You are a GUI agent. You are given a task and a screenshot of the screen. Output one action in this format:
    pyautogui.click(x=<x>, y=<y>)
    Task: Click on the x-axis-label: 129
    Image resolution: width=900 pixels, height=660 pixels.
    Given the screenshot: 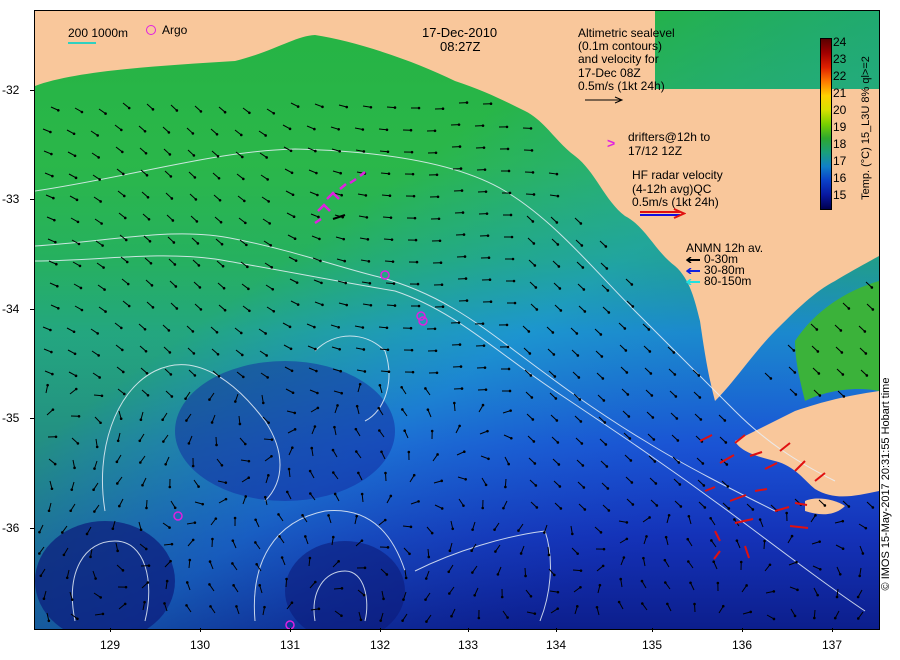 What is the action you would take?
    pyautogui.click(x=110, y=645)
    